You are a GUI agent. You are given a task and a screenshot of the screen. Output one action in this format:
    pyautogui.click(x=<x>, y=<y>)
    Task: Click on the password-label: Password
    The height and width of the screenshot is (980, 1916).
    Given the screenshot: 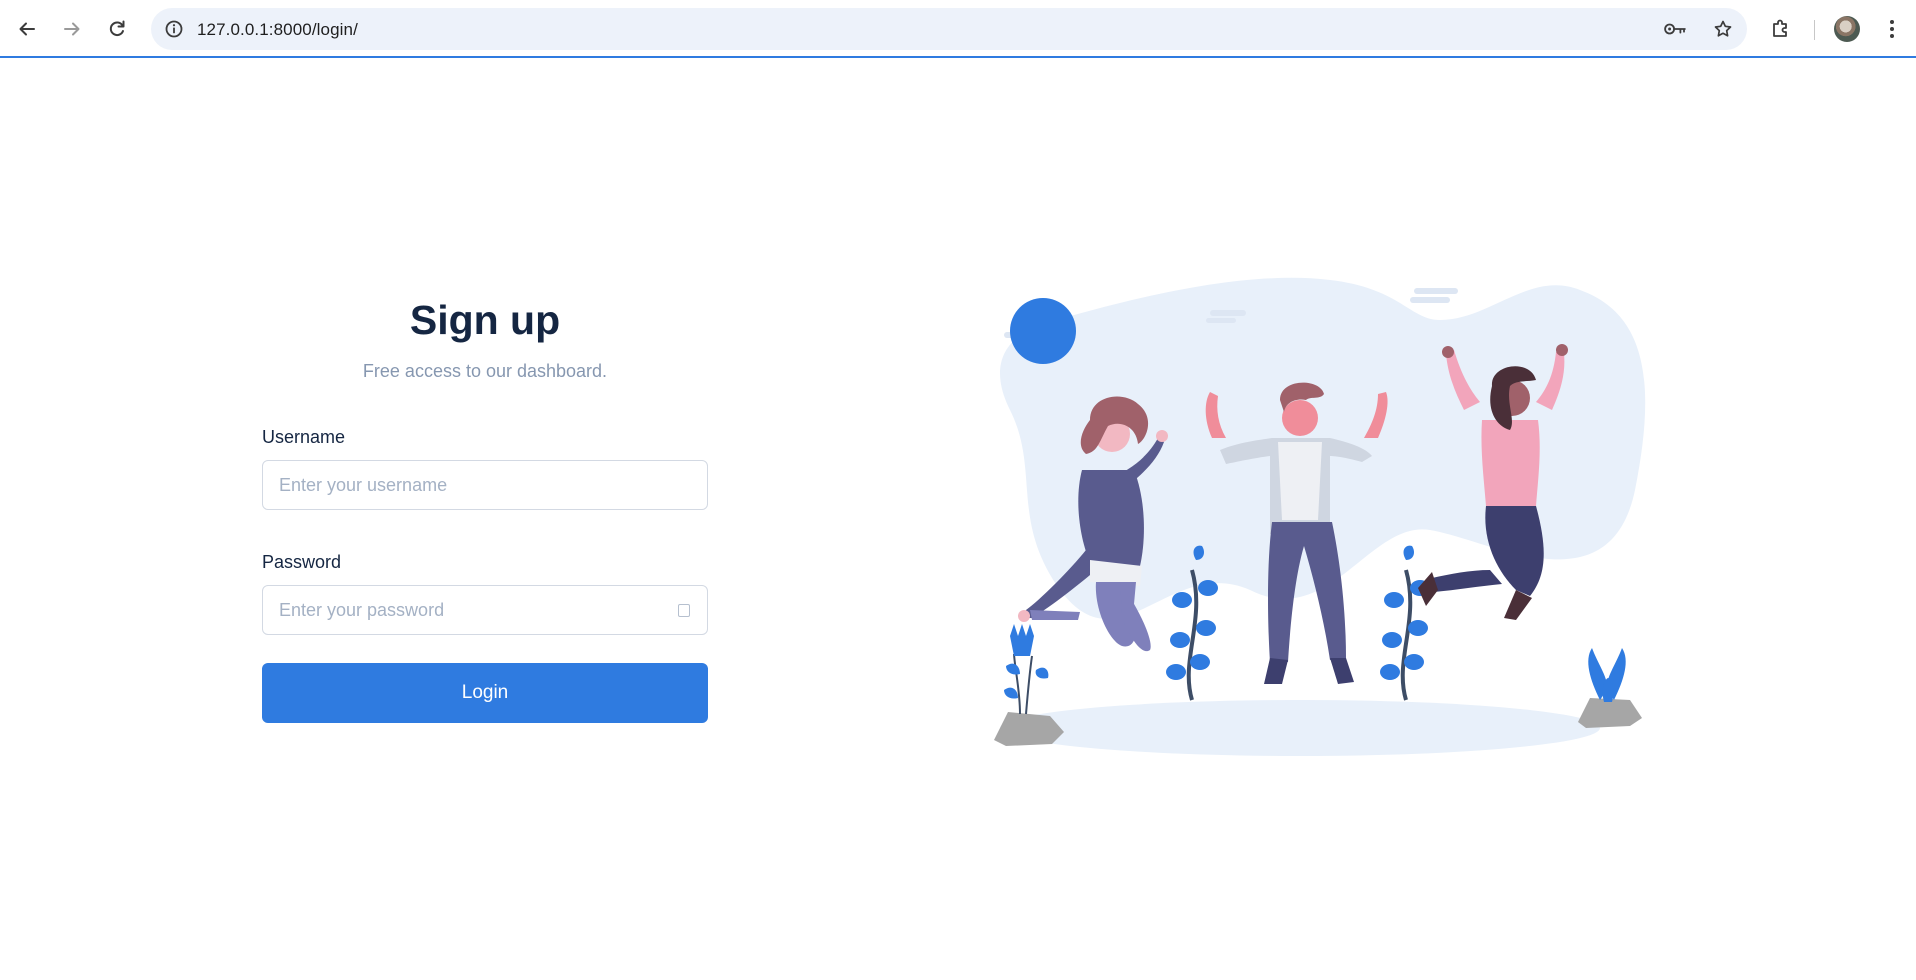 What is the action you would take?
    pyautogui.click(x=302, y=562)
    